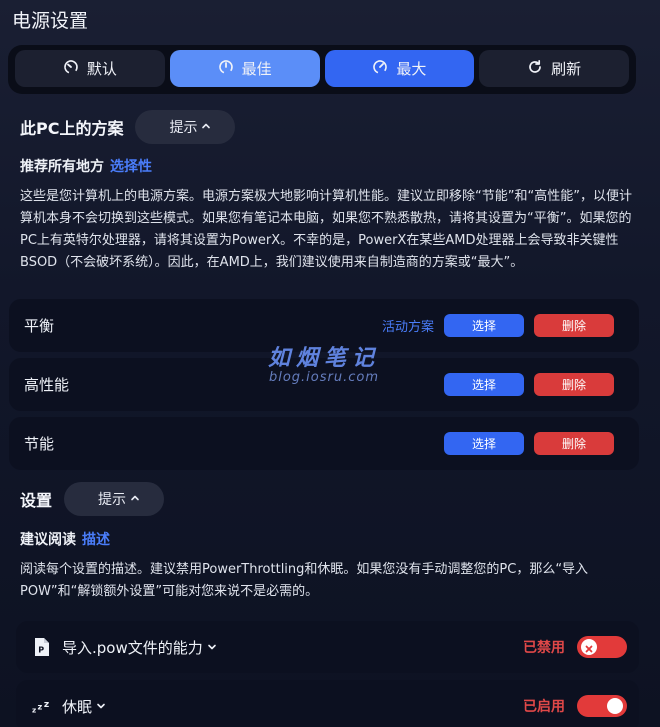  What do you see at coordinates (256, 69) in the screenshot?
I see `mode-label: 最佳` at bounding box center [256, 69].